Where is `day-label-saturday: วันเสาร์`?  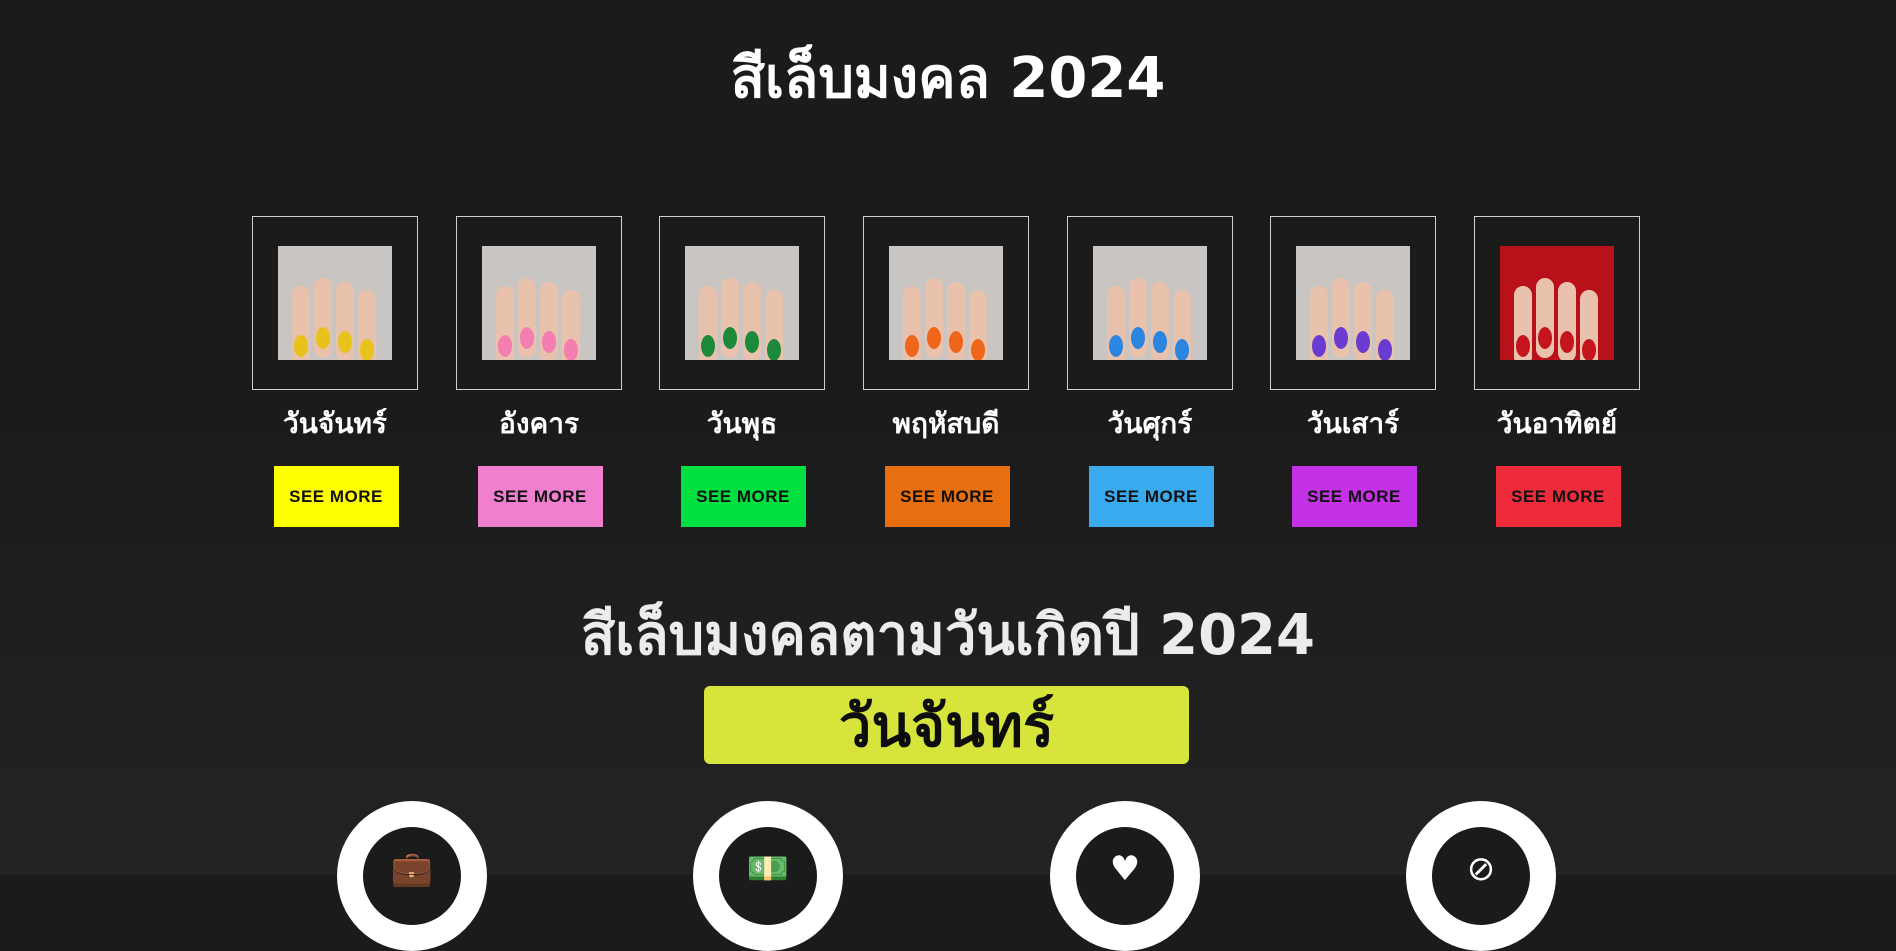 day-label-saturday: วันเสาร์ is located at coordinates (1353, 423).